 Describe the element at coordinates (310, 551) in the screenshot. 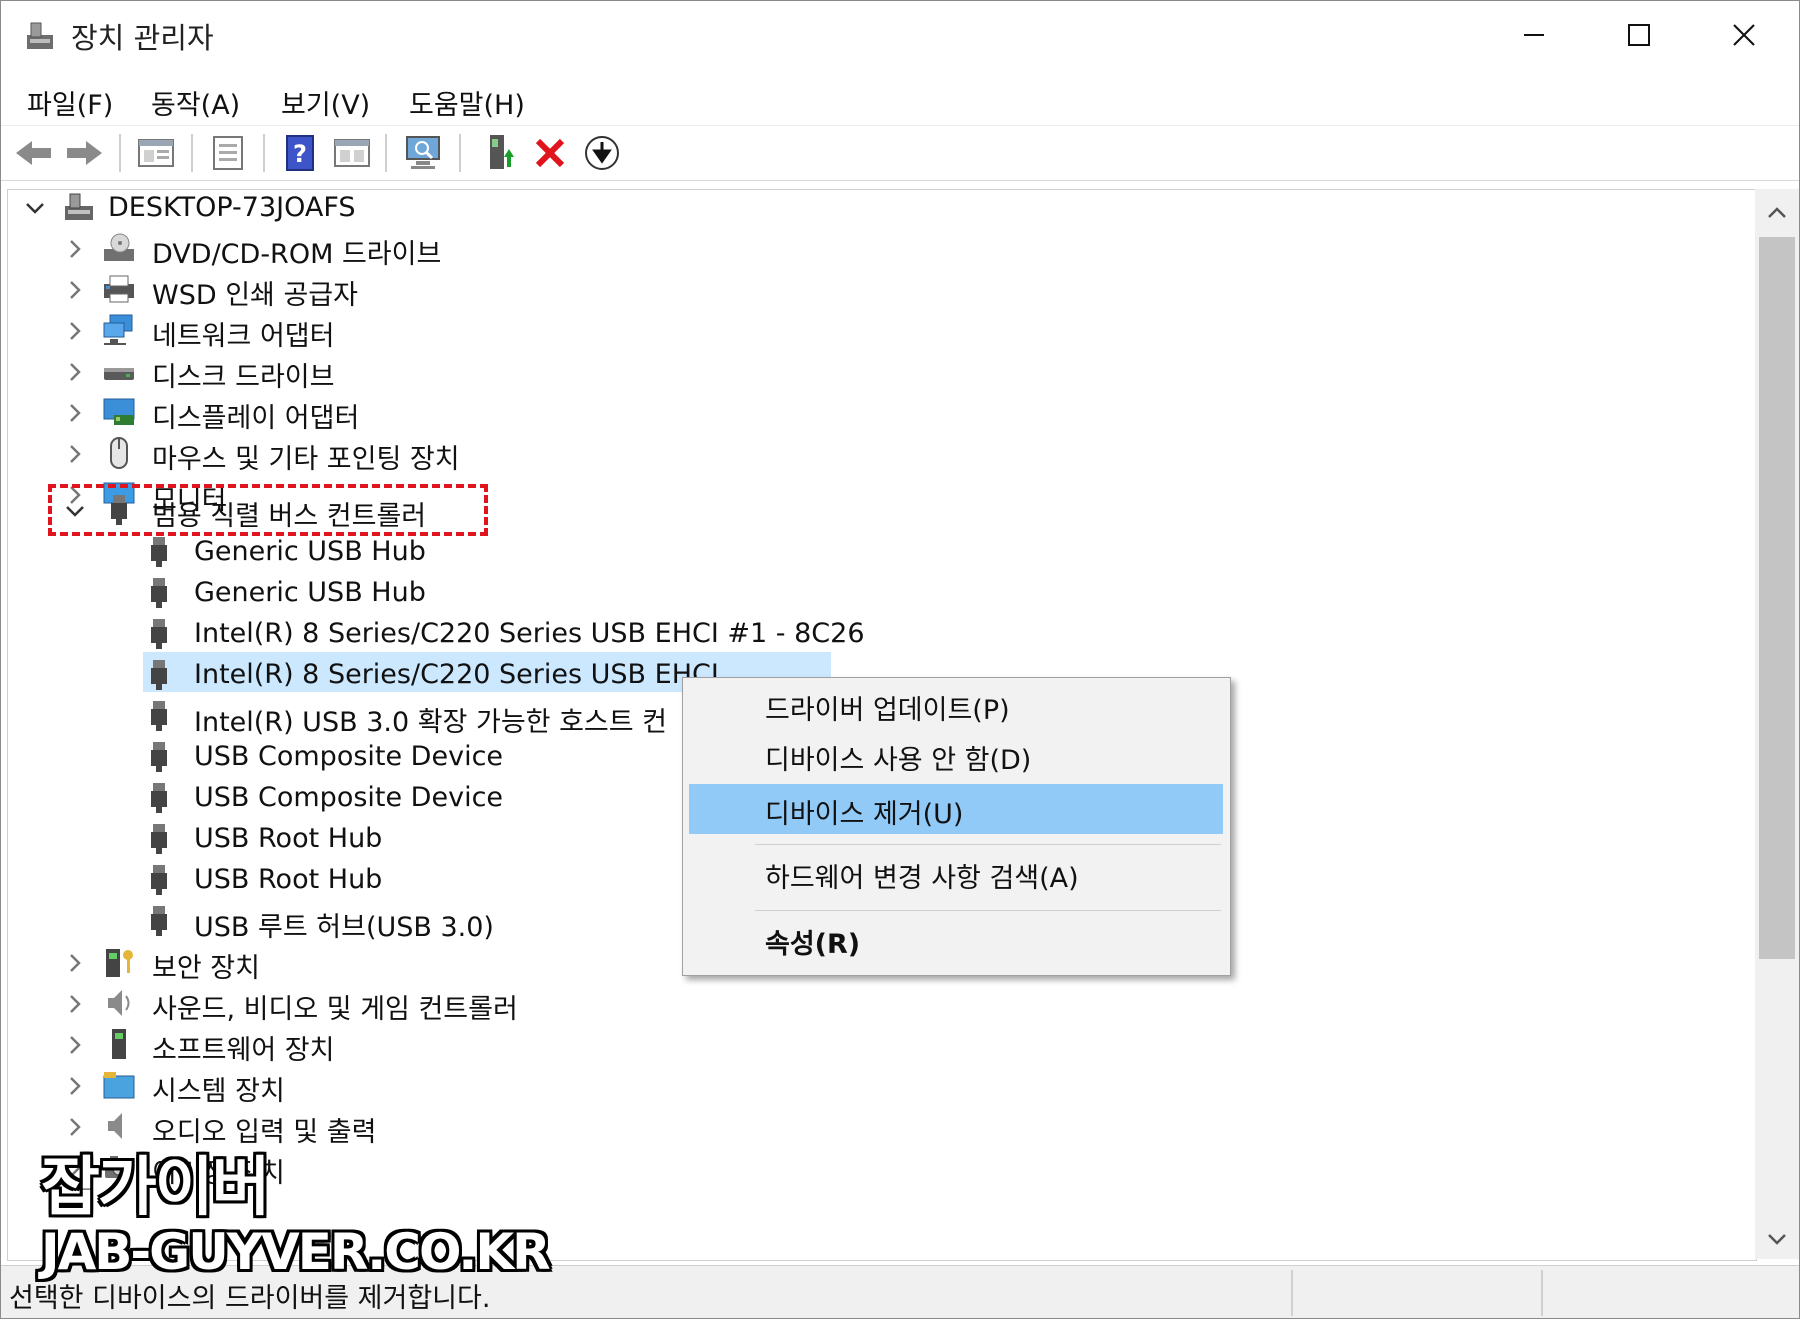

I see `device-label: Generic USB Hub` at that location.